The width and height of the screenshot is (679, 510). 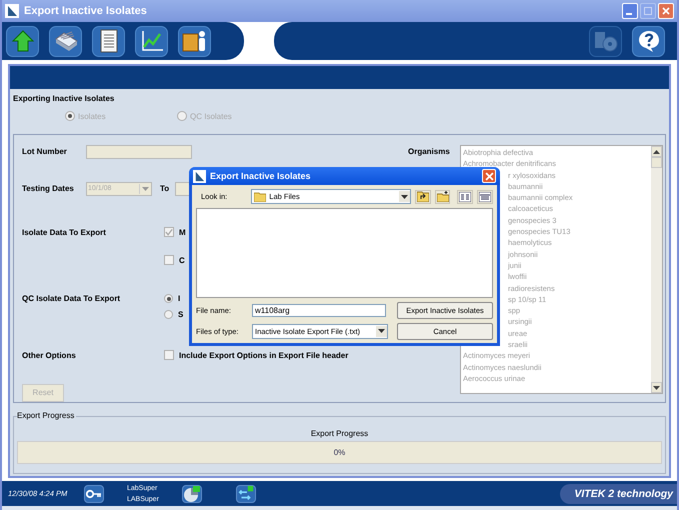 I want to click on arrows-icon, so click(x=246, y=493).